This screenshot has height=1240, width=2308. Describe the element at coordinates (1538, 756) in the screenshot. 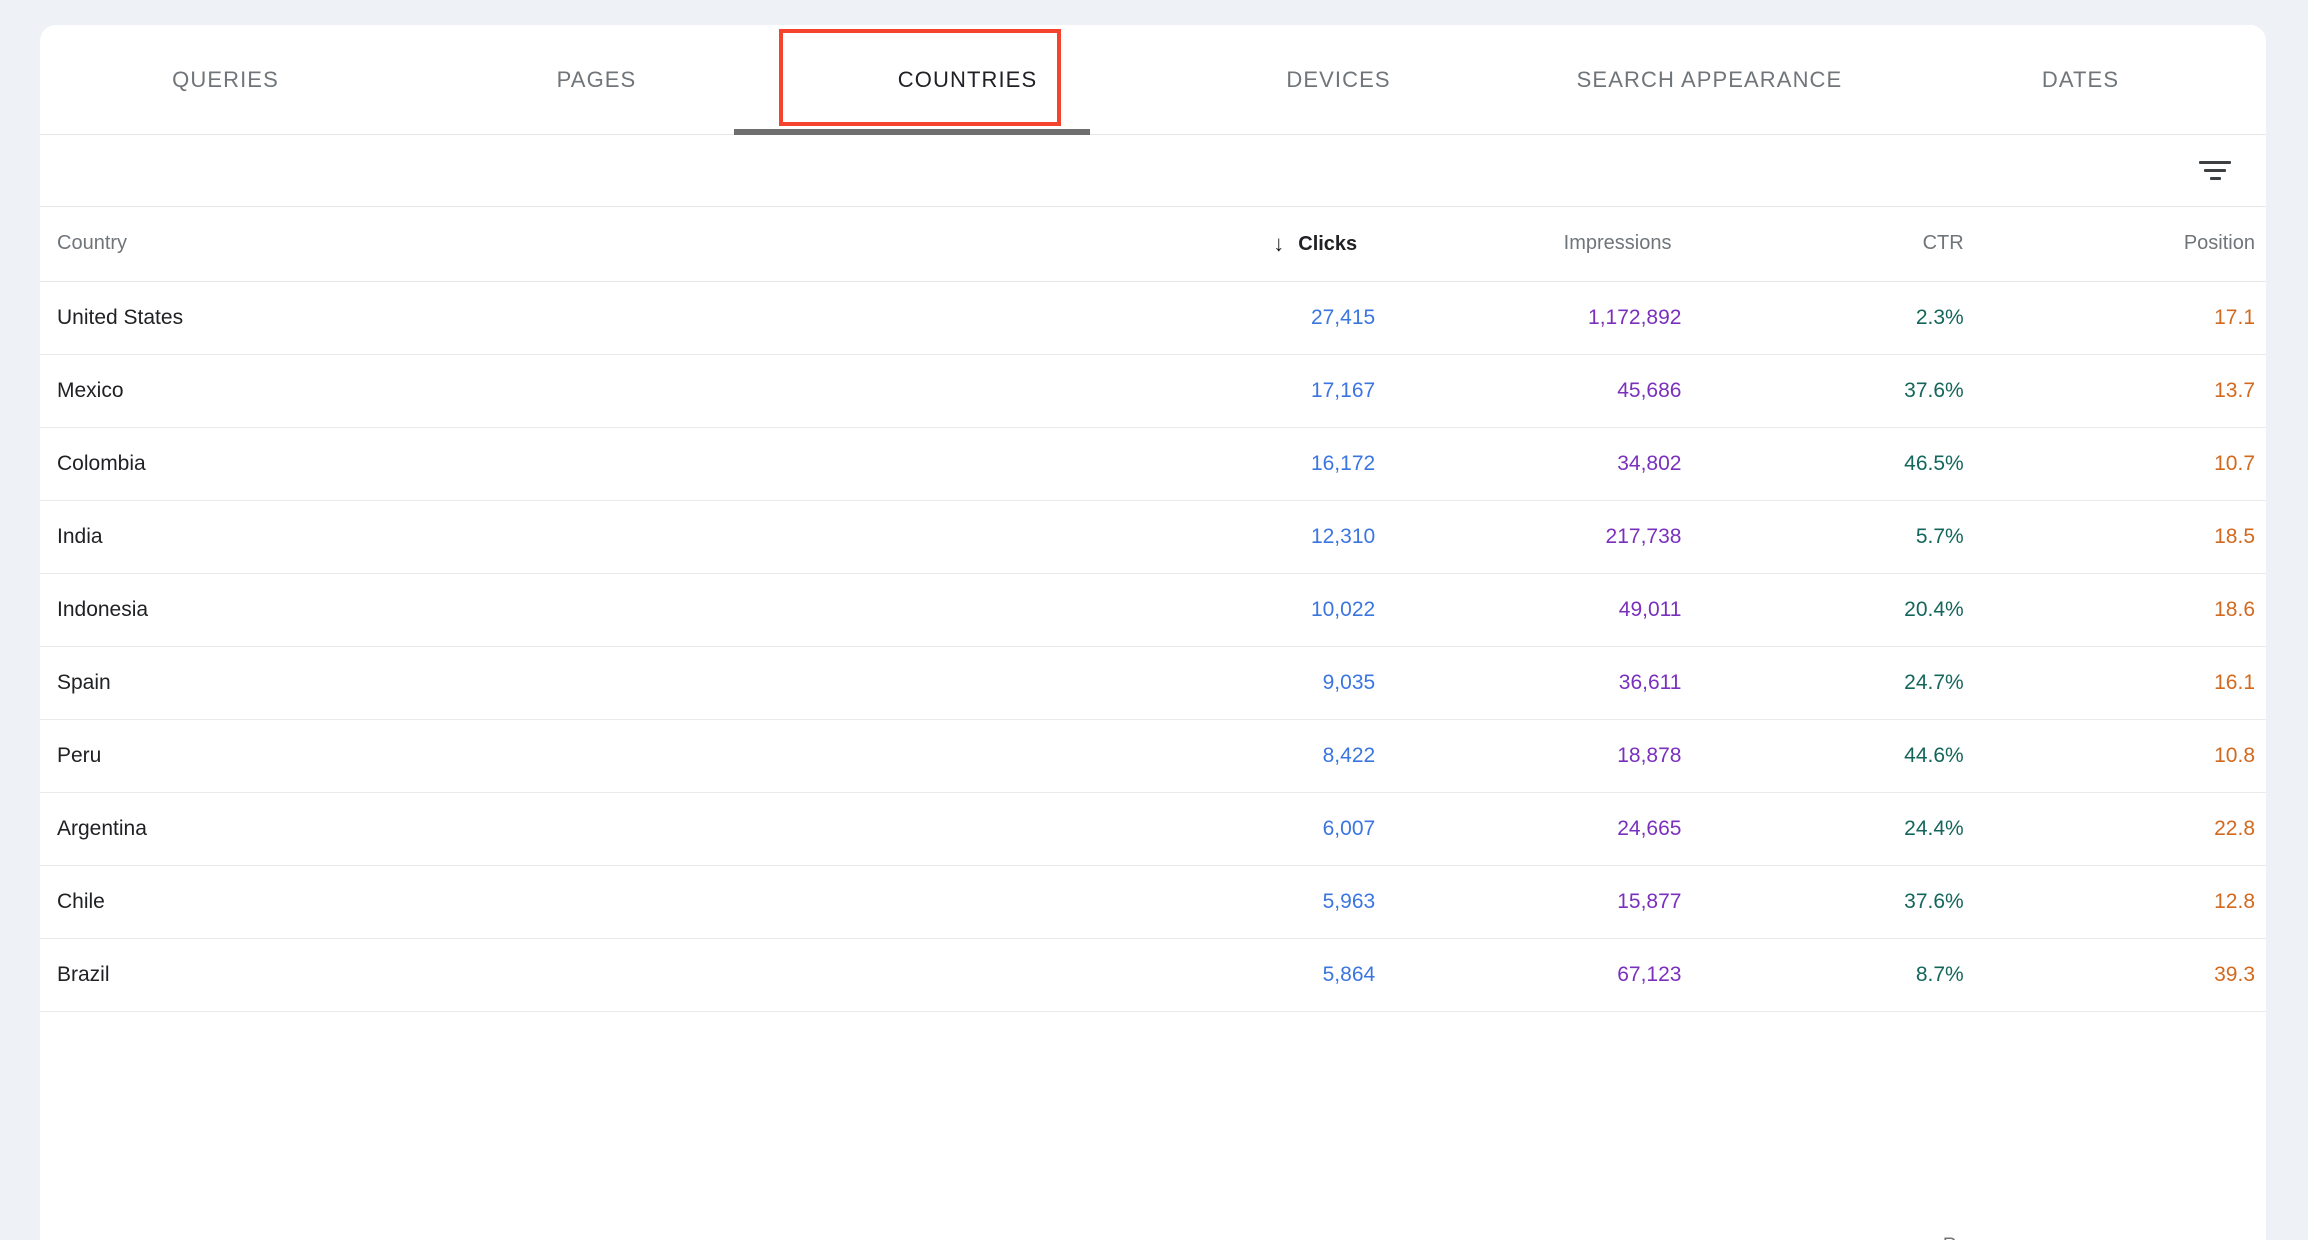

I see `cell-impressions: 18,878` at that location.